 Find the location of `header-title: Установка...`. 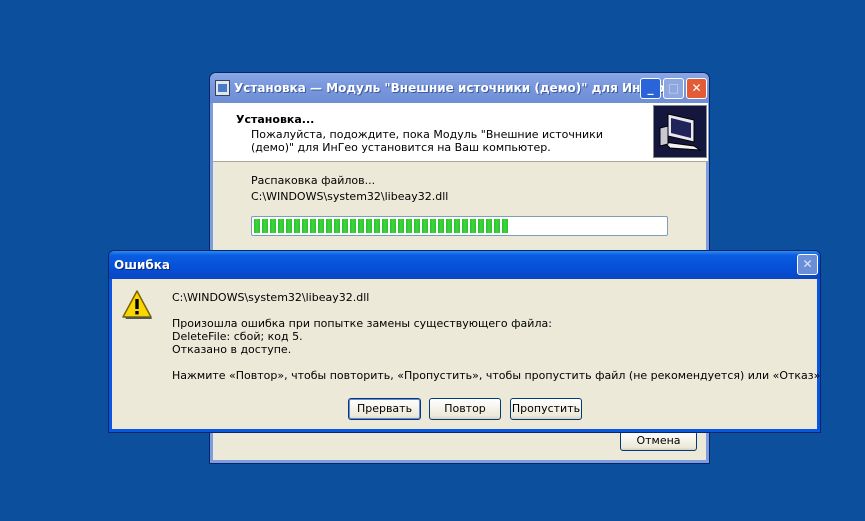

header-title: Установка... is located at coordinates (275, 119).